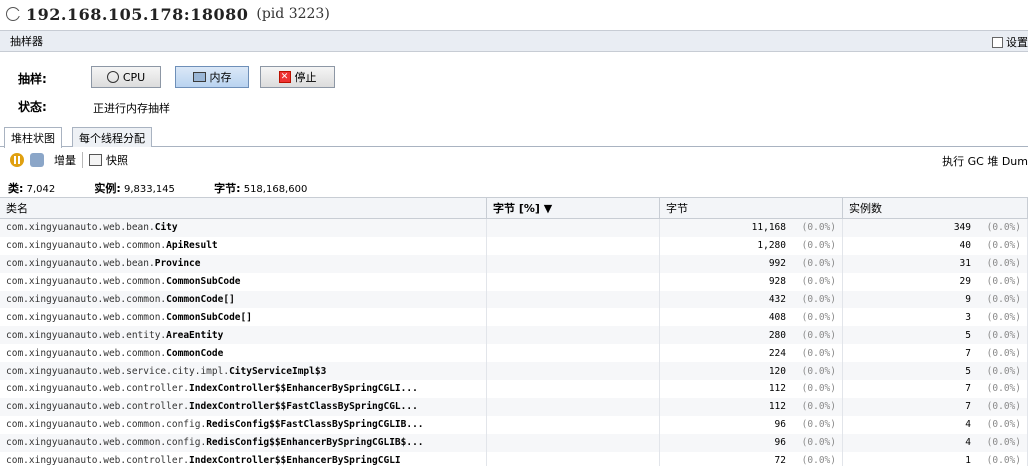 The width and height of the screenshot is (1028, 466). I want to click on class-simple-name: CityServiceImpl$3, so click(278, 371).